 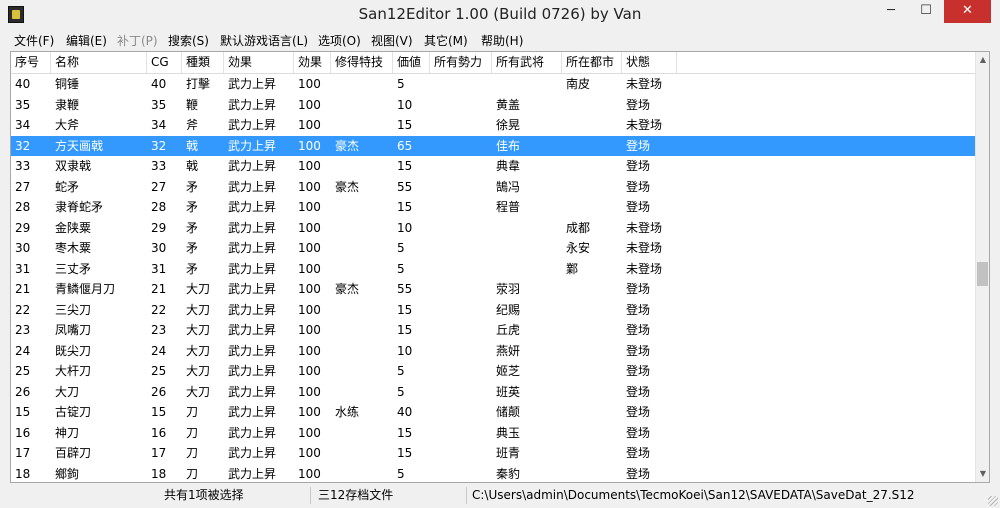 I want to click on column-header: 種類, so click(x=203, y=62).